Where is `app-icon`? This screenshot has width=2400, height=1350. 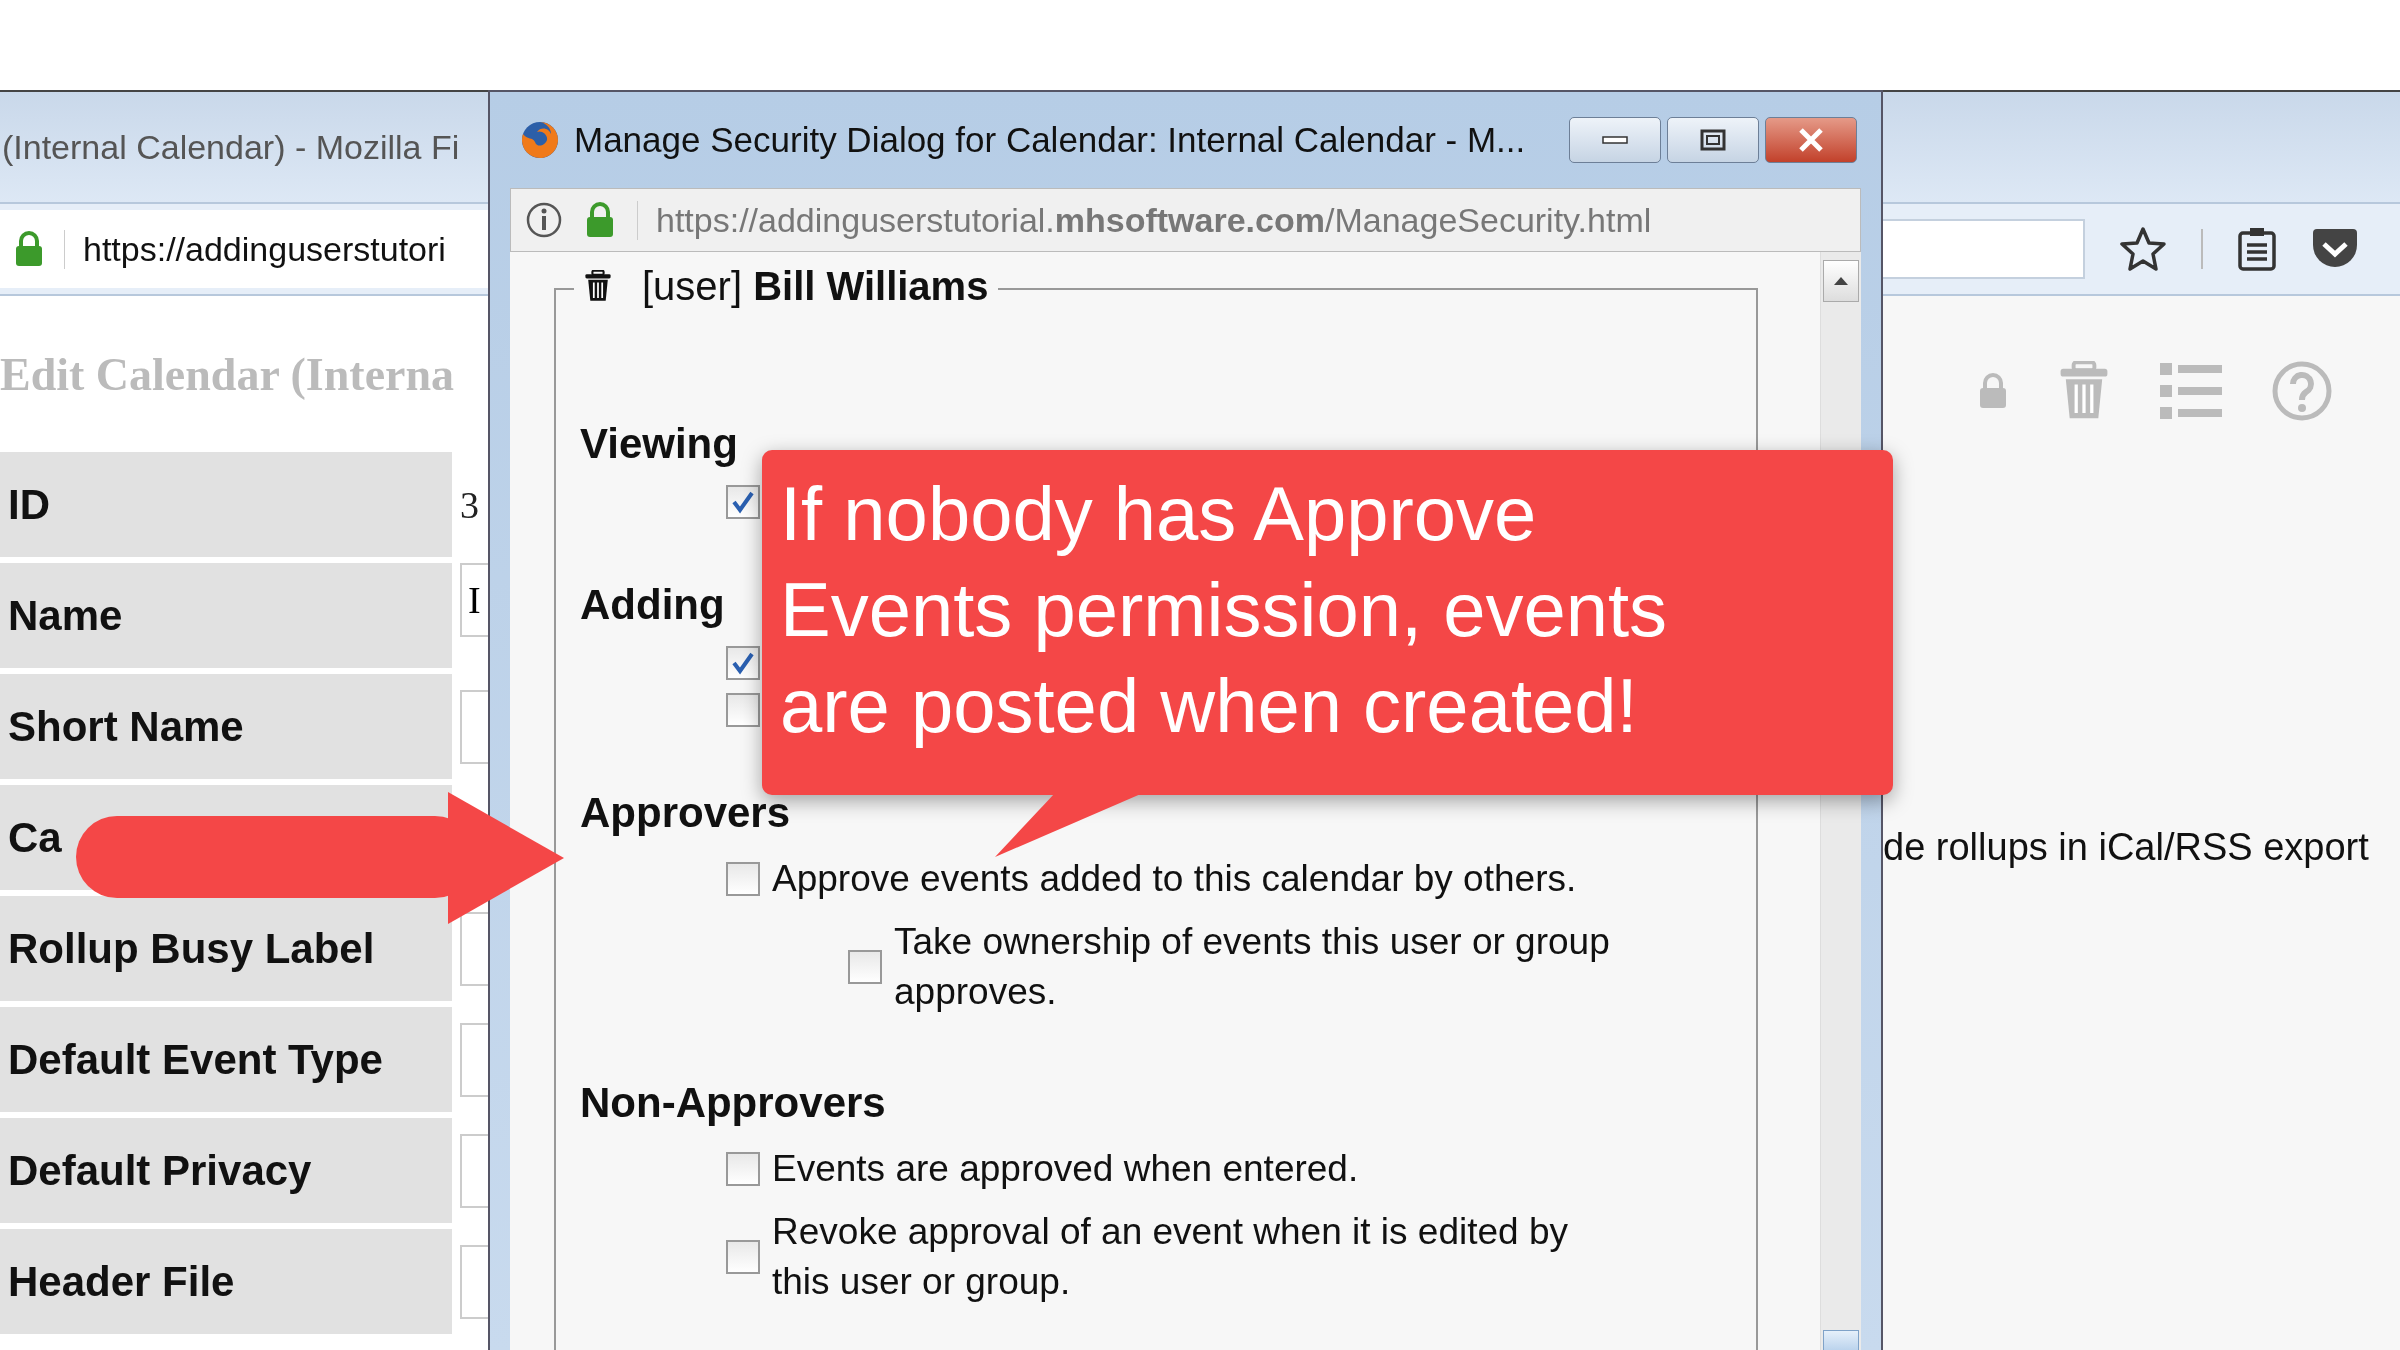 app-icon is located at coordinates (540, 140).